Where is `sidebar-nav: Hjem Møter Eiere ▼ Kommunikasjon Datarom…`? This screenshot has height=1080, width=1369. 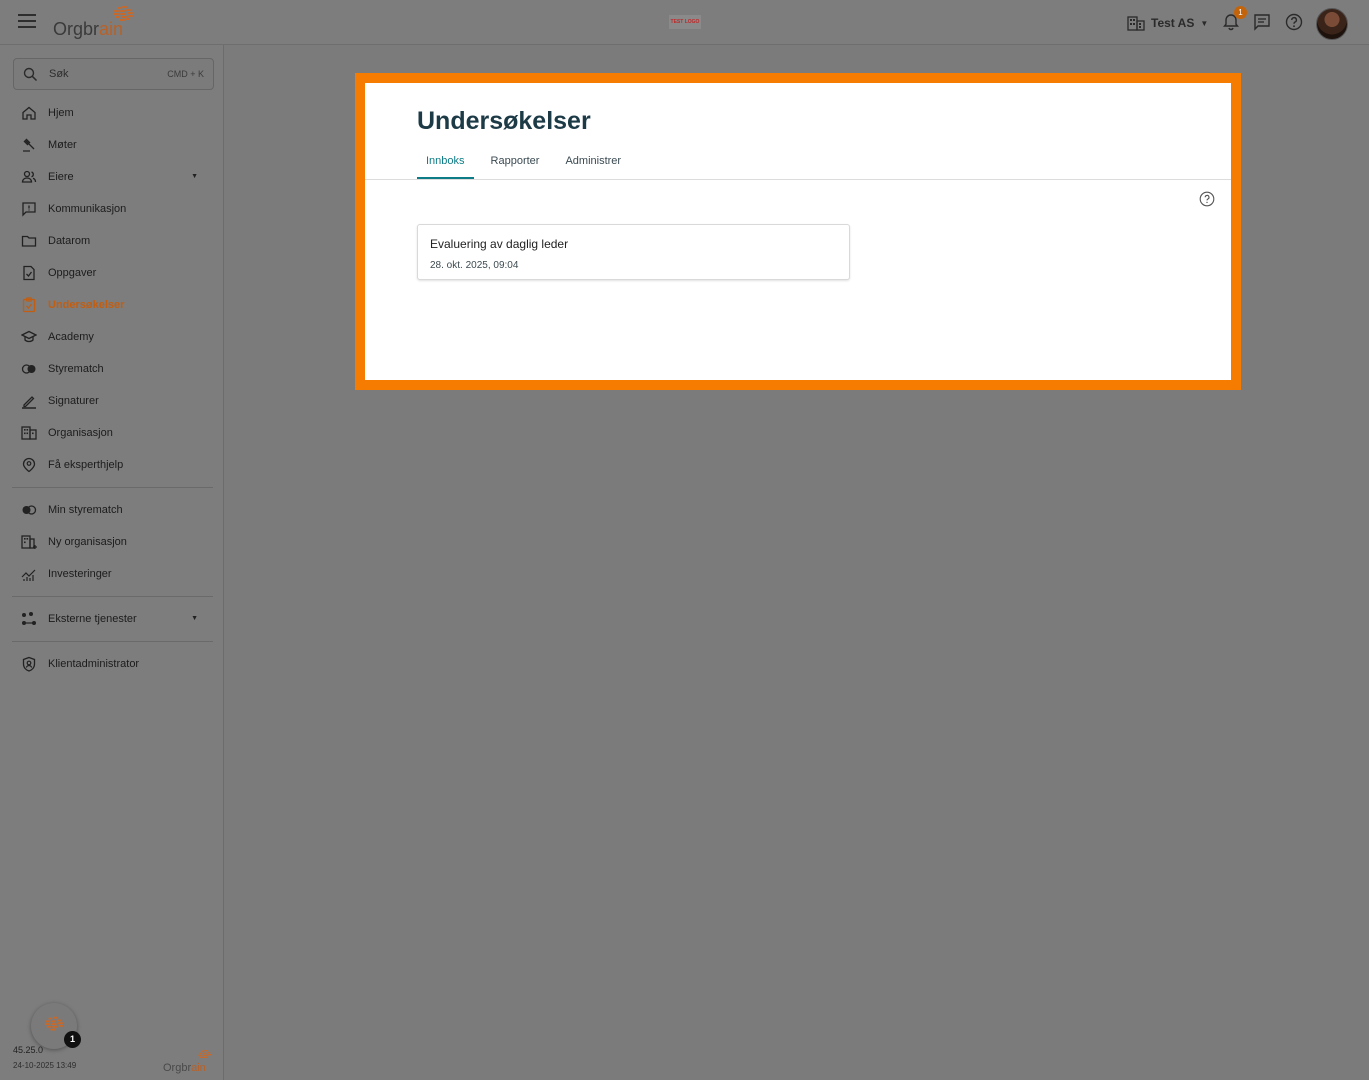
sidebar-nav: Hjem Møter Eiere ▼ Kommunikasjon Datarom… is located at coordinates (112, 388).